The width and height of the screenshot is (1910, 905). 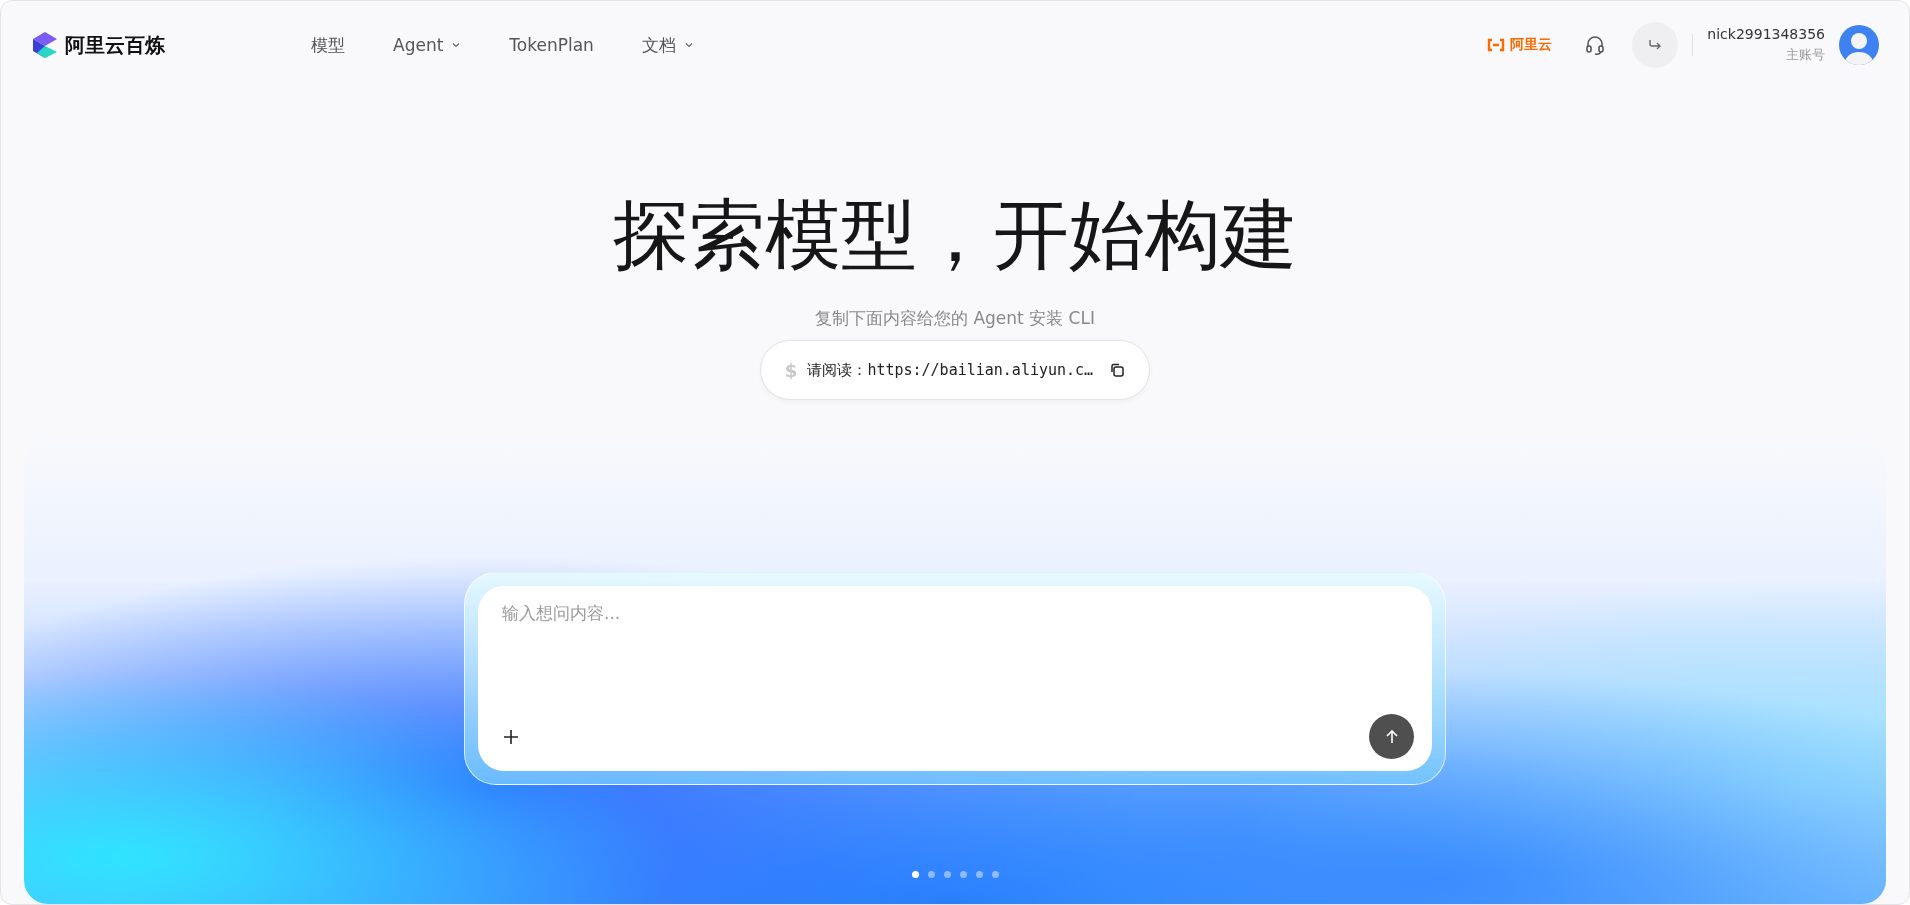 What do you see at coordinates (1595, 45) in the screenshot?
I see `headset-icon` at bounding box center [1595, 45].